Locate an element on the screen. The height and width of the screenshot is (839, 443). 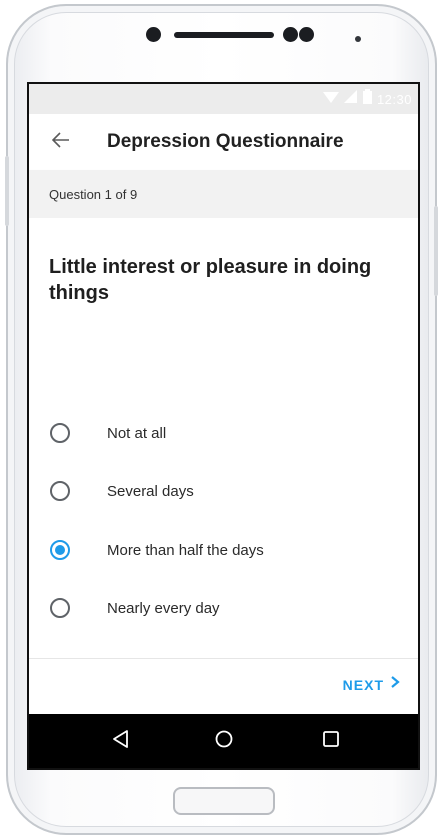
system-navigation-bar is located at coordinates (223, 741).